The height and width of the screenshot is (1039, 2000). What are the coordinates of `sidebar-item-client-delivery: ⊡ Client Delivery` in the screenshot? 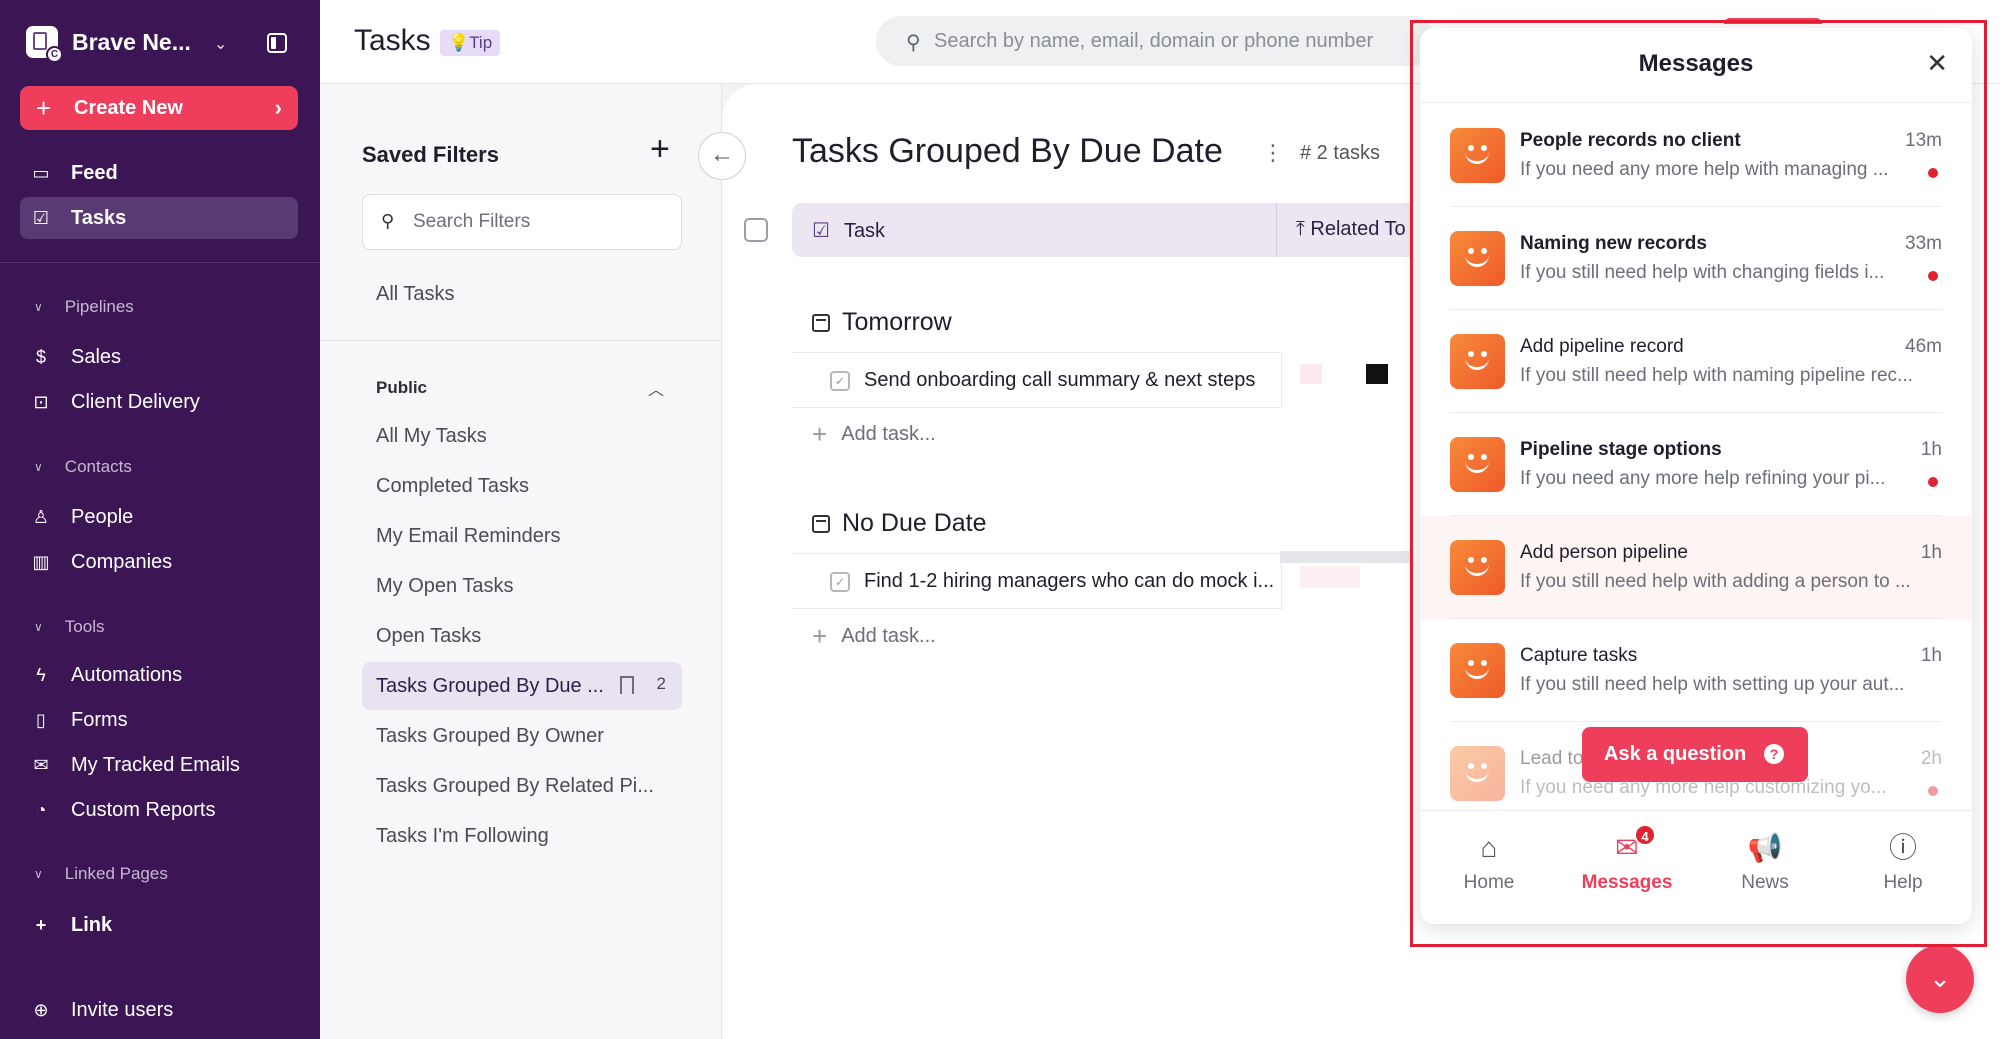 It's located at (159, 402).